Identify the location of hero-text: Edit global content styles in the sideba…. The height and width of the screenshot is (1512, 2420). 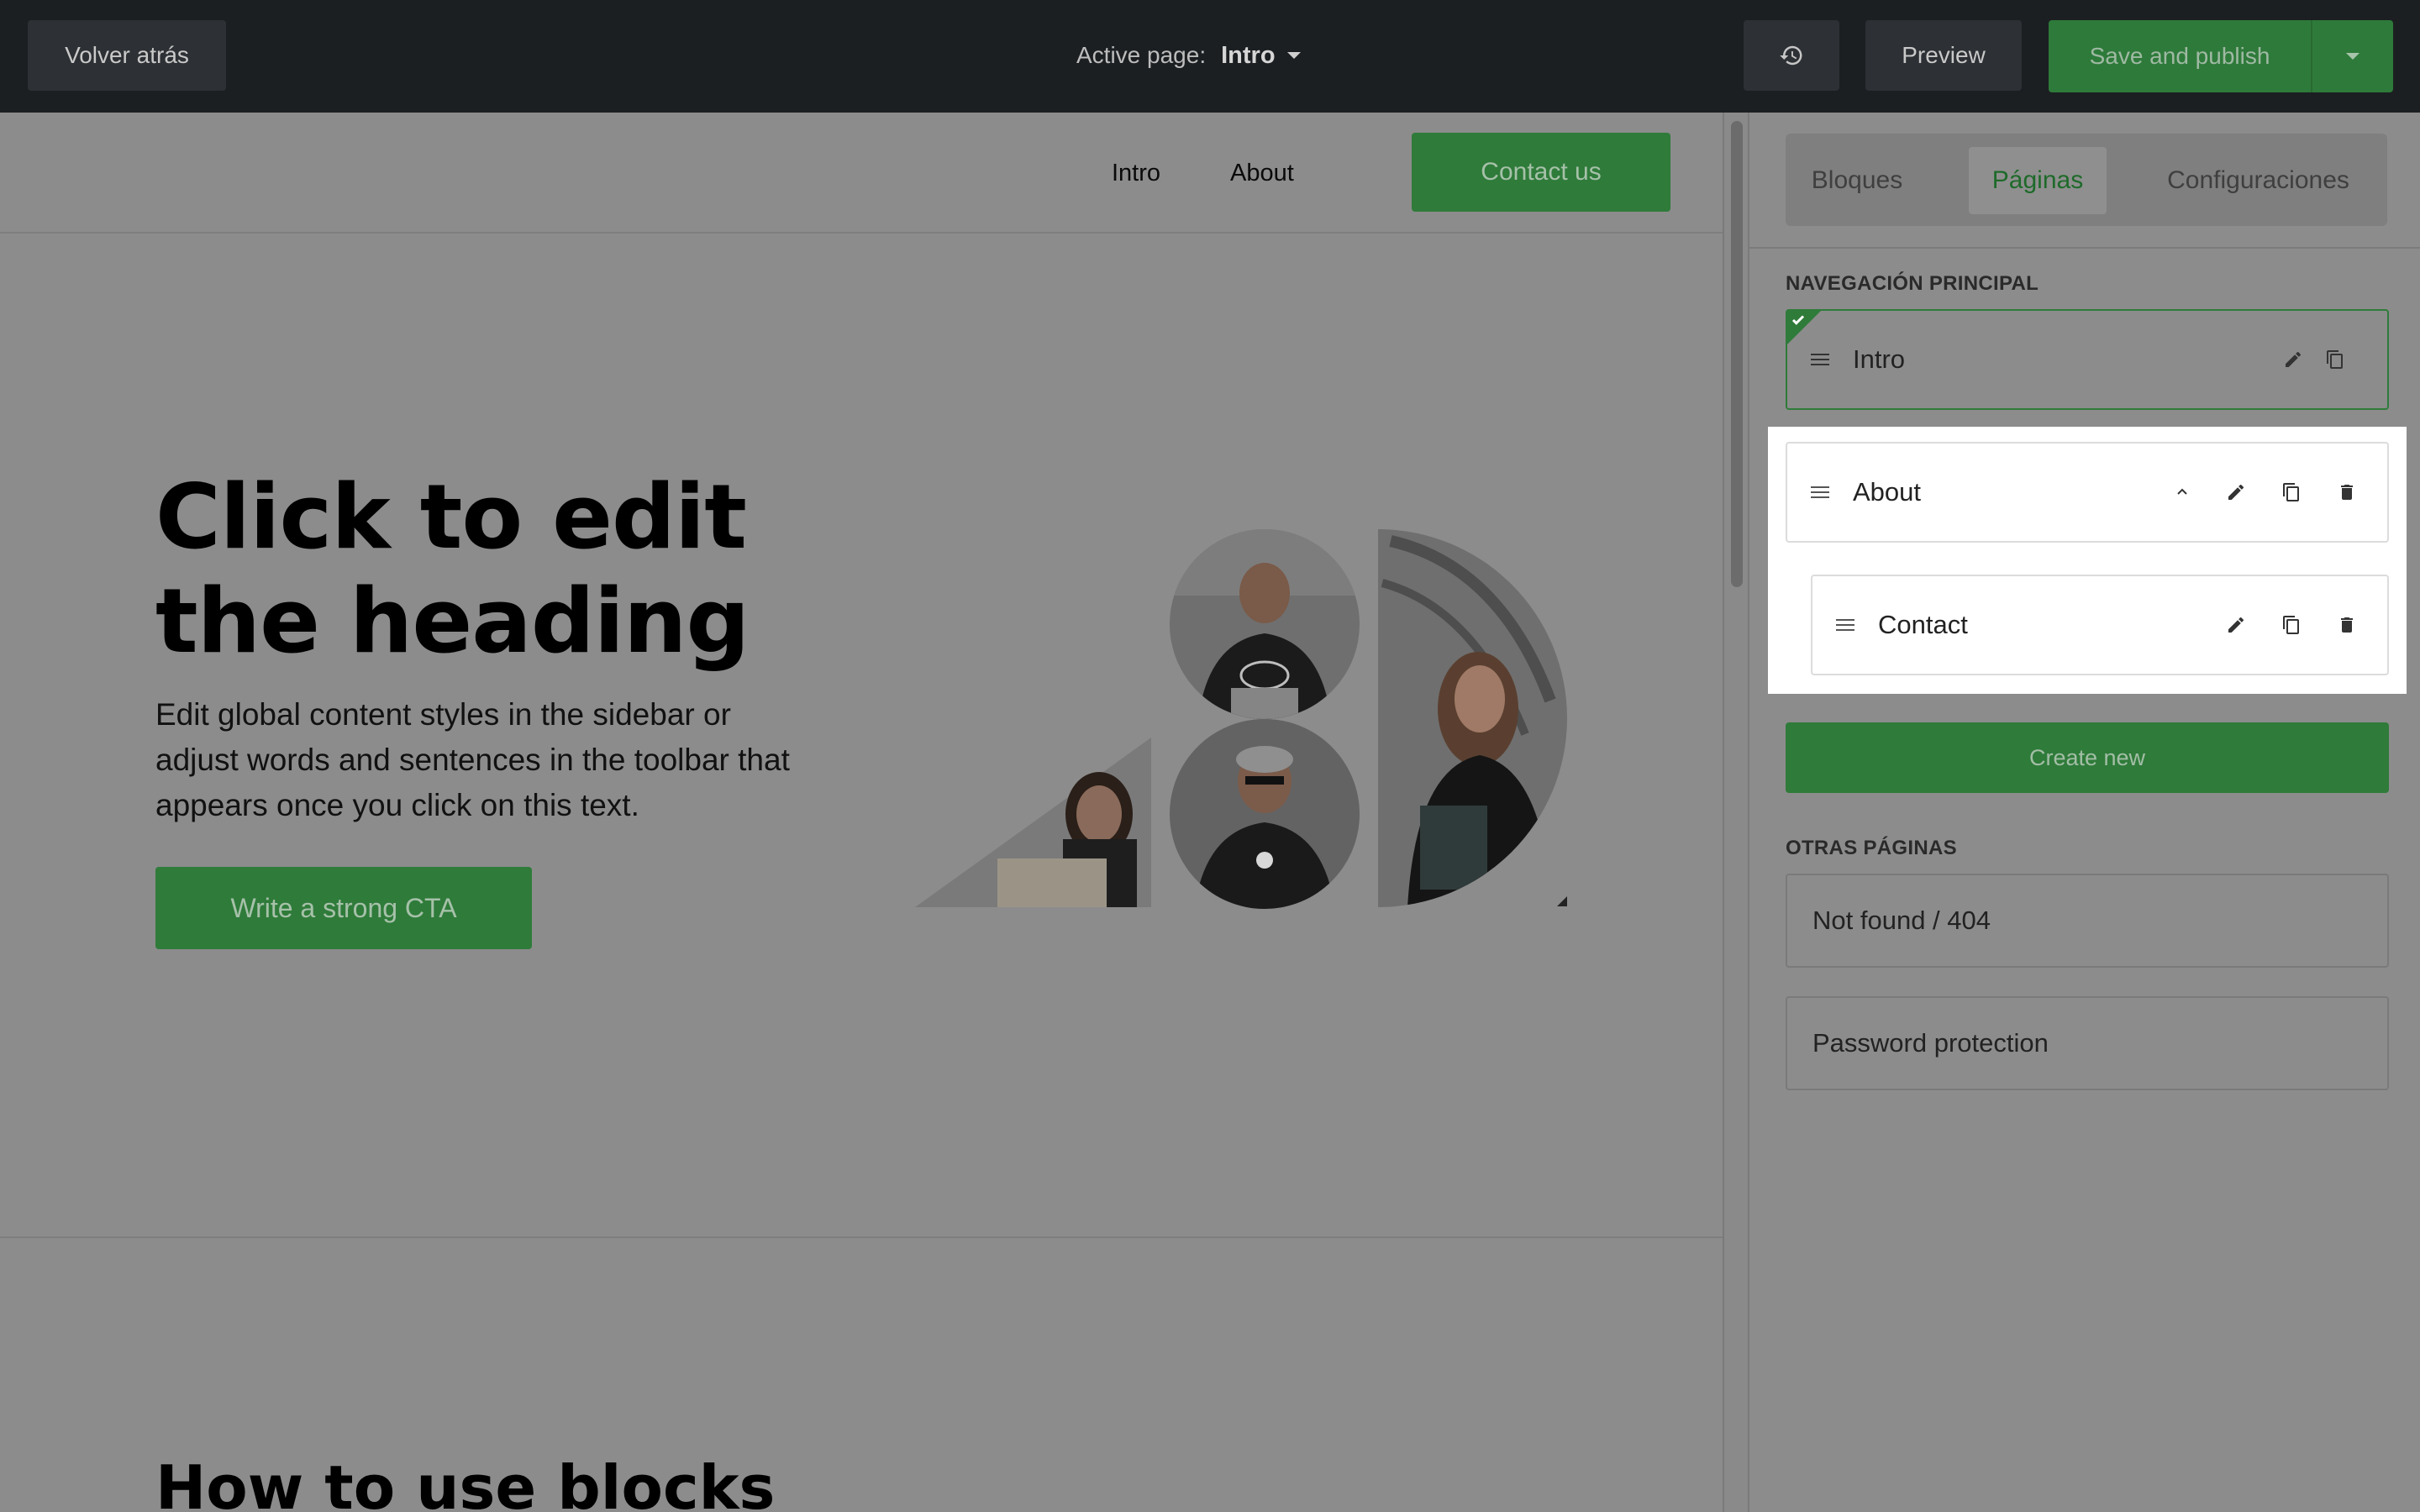
(475, 760).